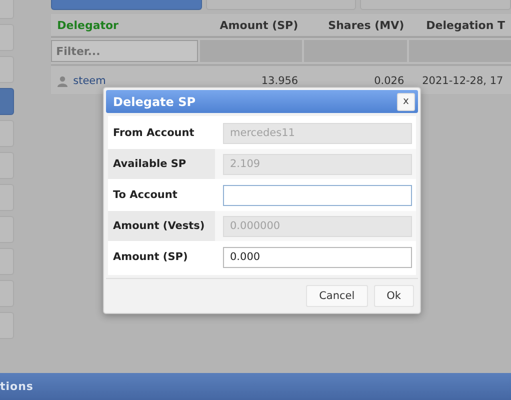  Describe the element at coordinates (251, 25) in the screenshot. I see `column-header: Amount (SP)` at that location.